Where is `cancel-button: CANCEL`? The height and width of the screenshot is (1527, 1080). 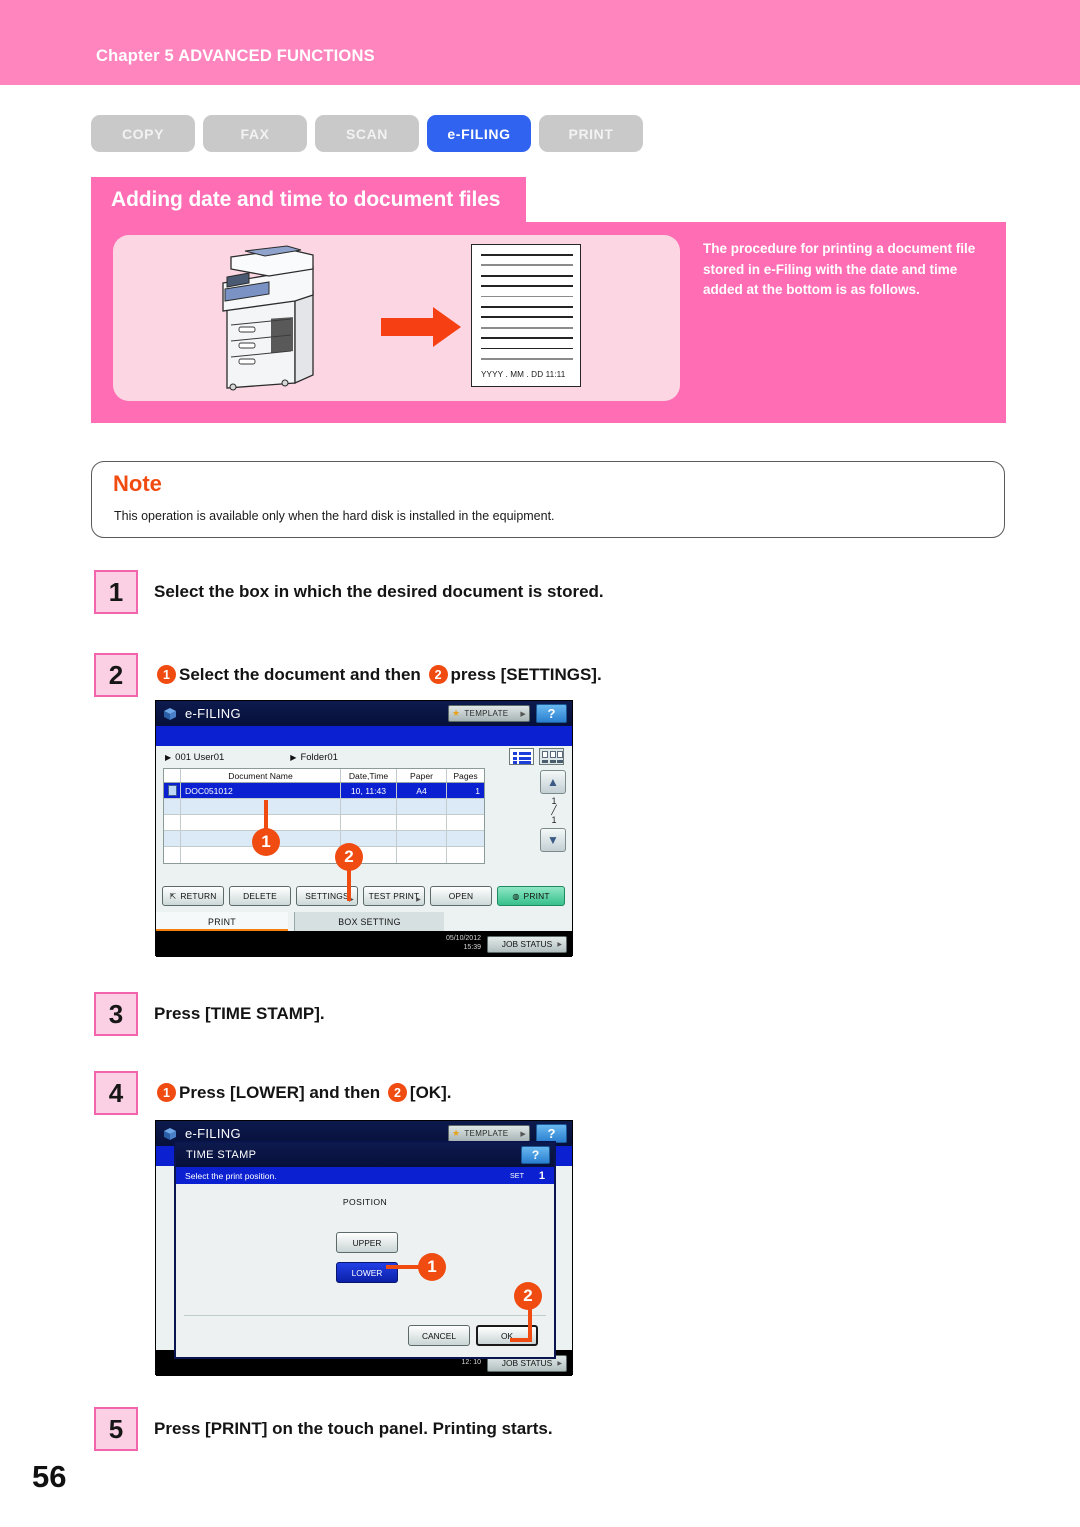 cancel-button: CANCEL is located at coordinates (439, 1335).